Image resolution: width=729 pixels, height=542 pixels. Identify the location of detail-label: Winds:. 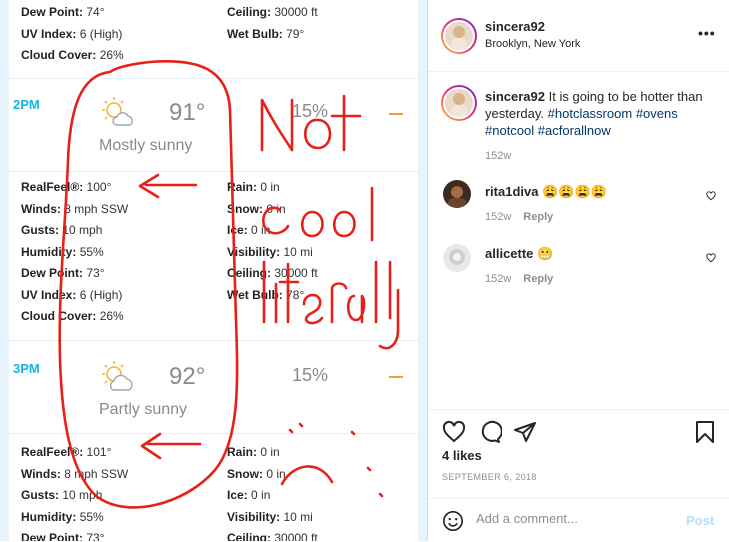
(41, 473).